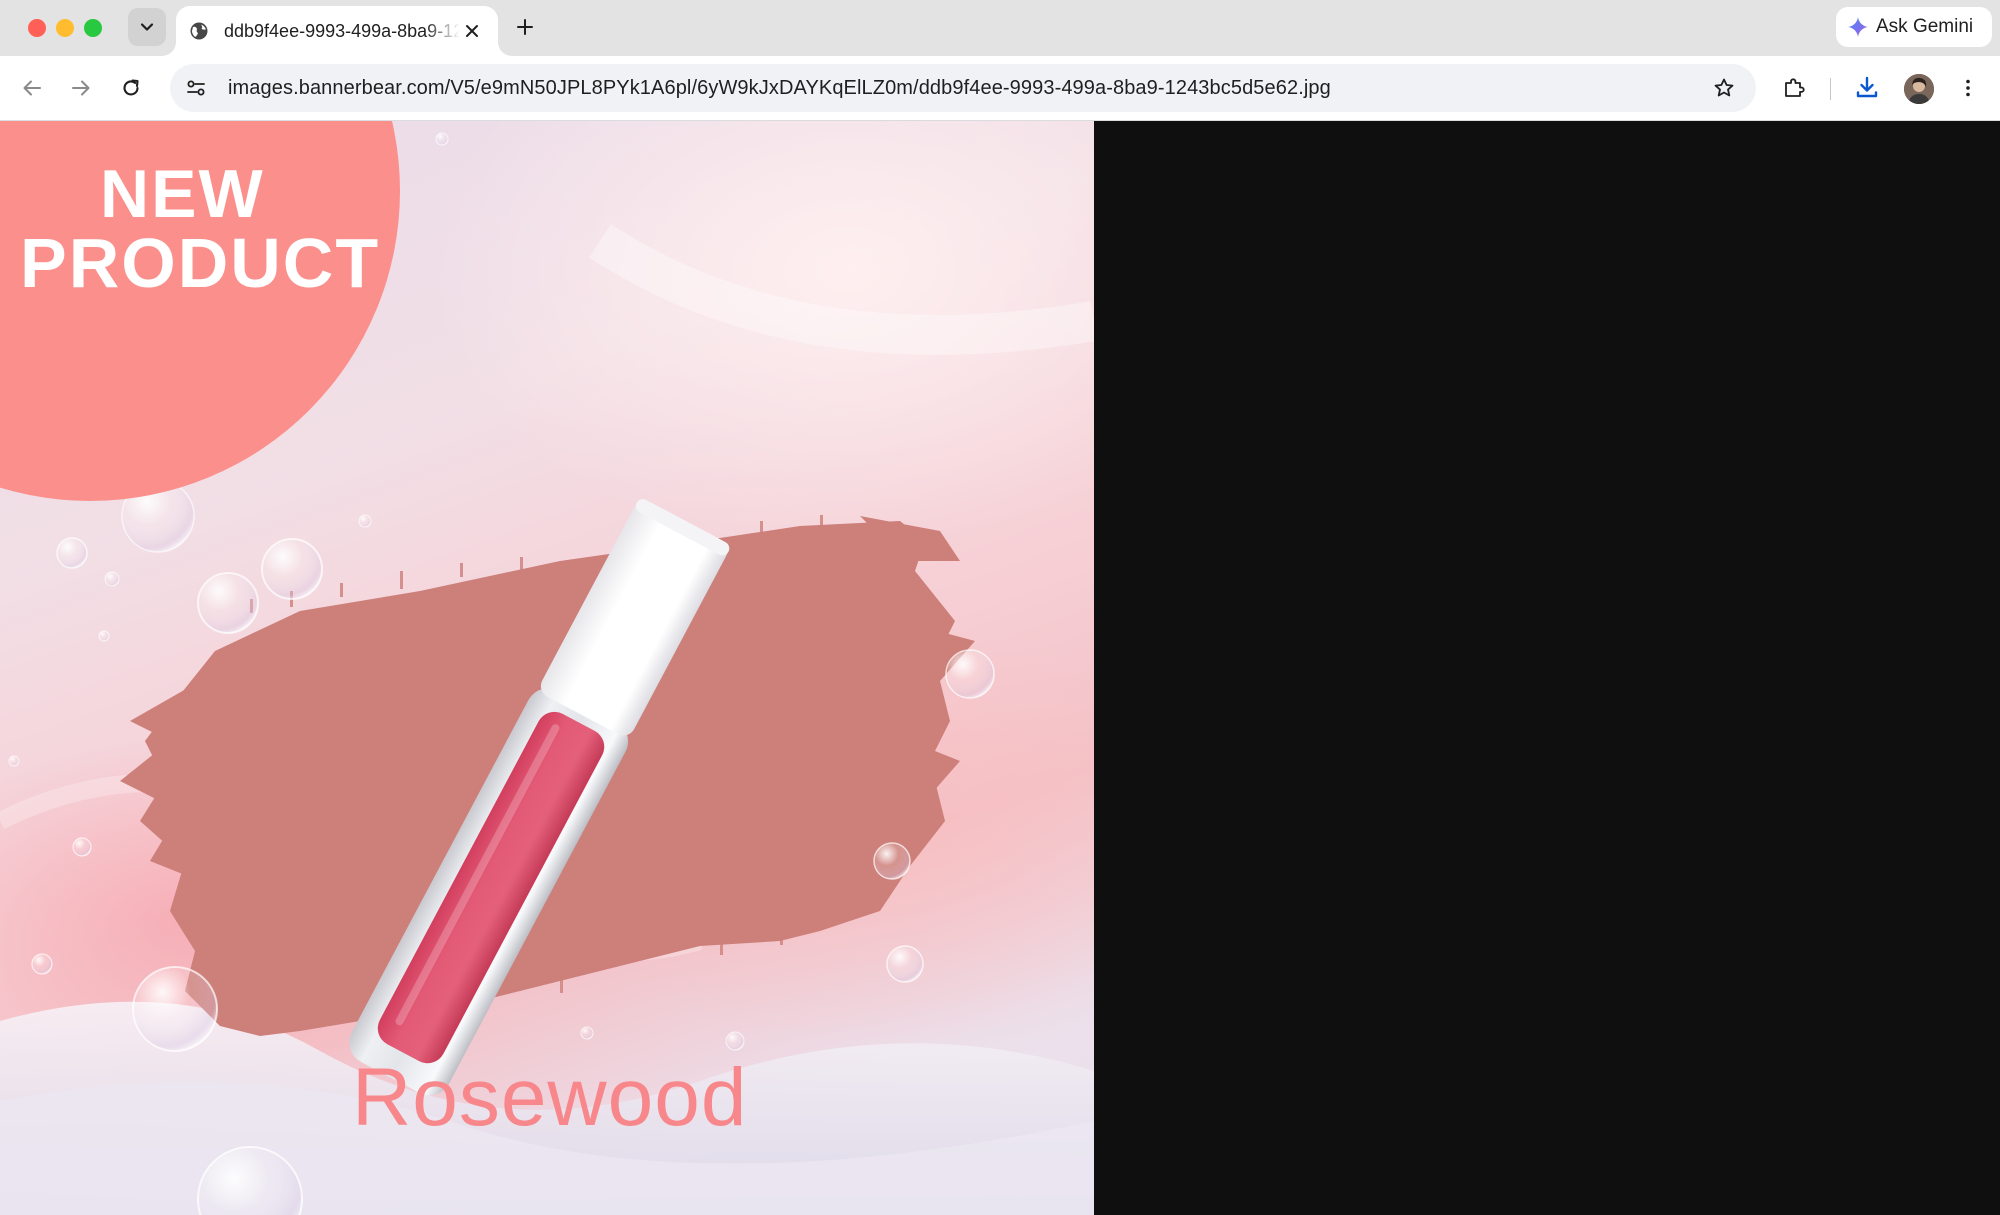 This screenshot has height=1215, width=2000. I want to click on profile-avatar, so click(1919, 89).